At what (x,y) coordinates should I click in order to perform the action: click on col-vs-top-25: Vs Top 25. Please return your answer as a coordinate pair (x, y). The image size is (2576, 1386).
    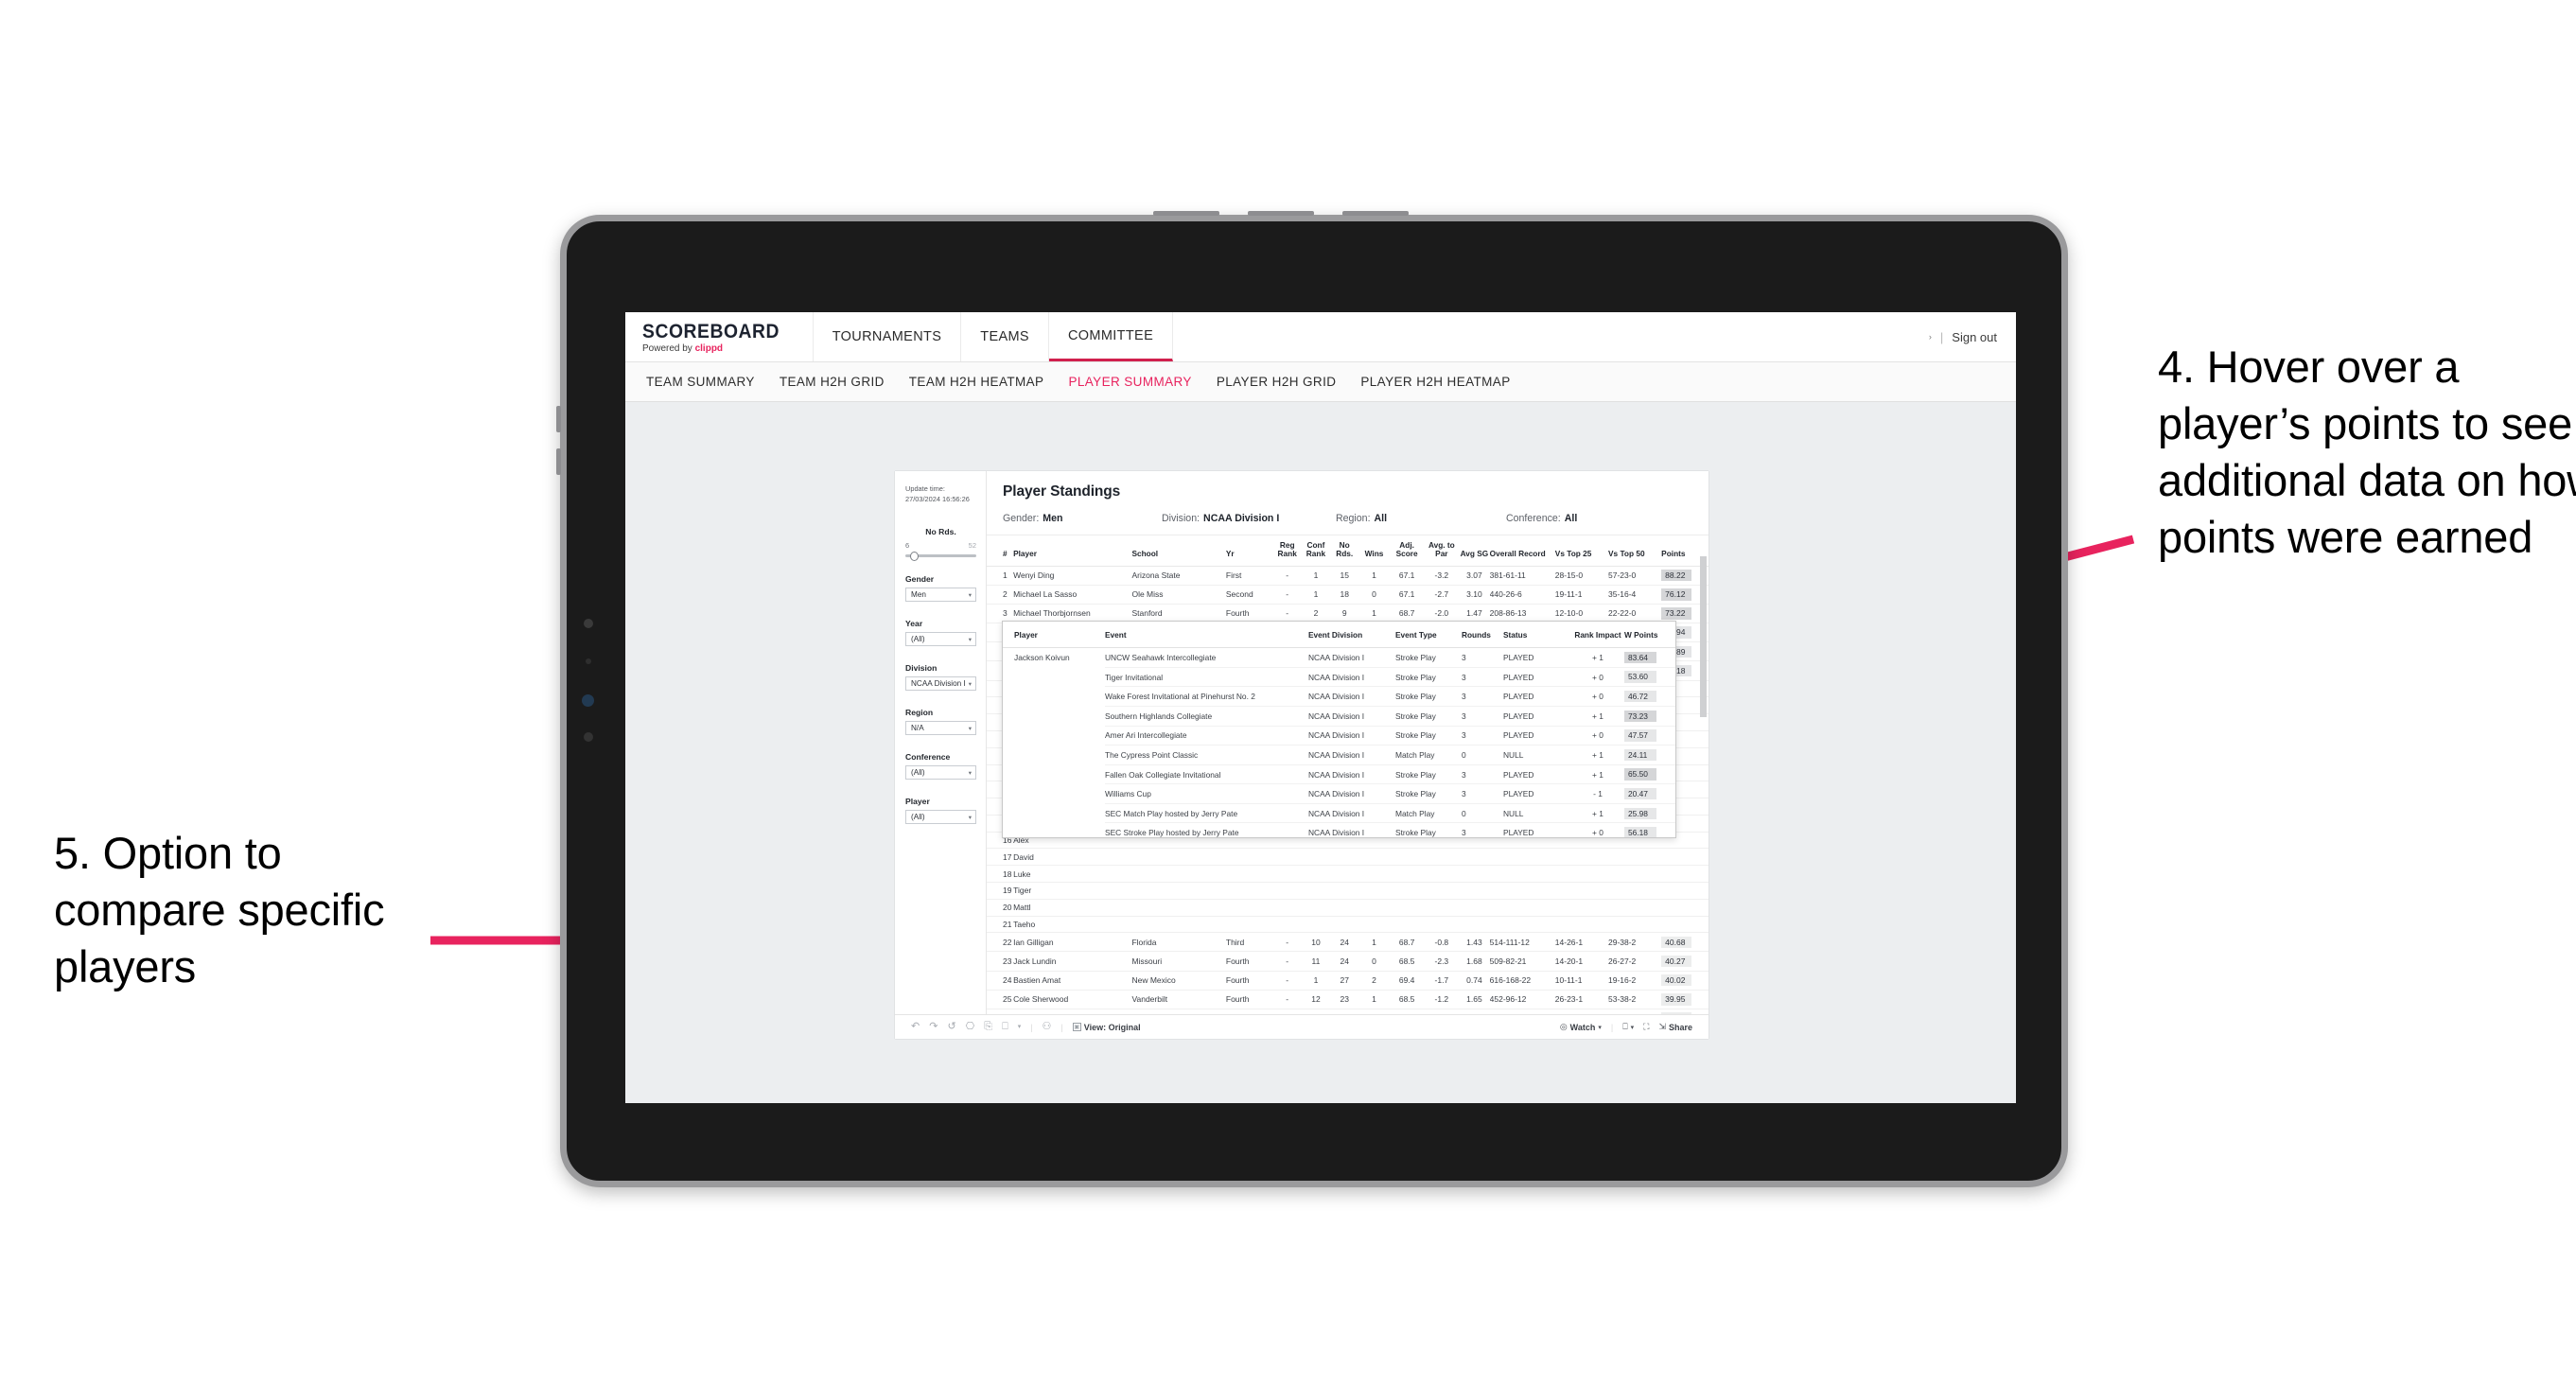
    Looking at the image, I should click on (1581, 551).